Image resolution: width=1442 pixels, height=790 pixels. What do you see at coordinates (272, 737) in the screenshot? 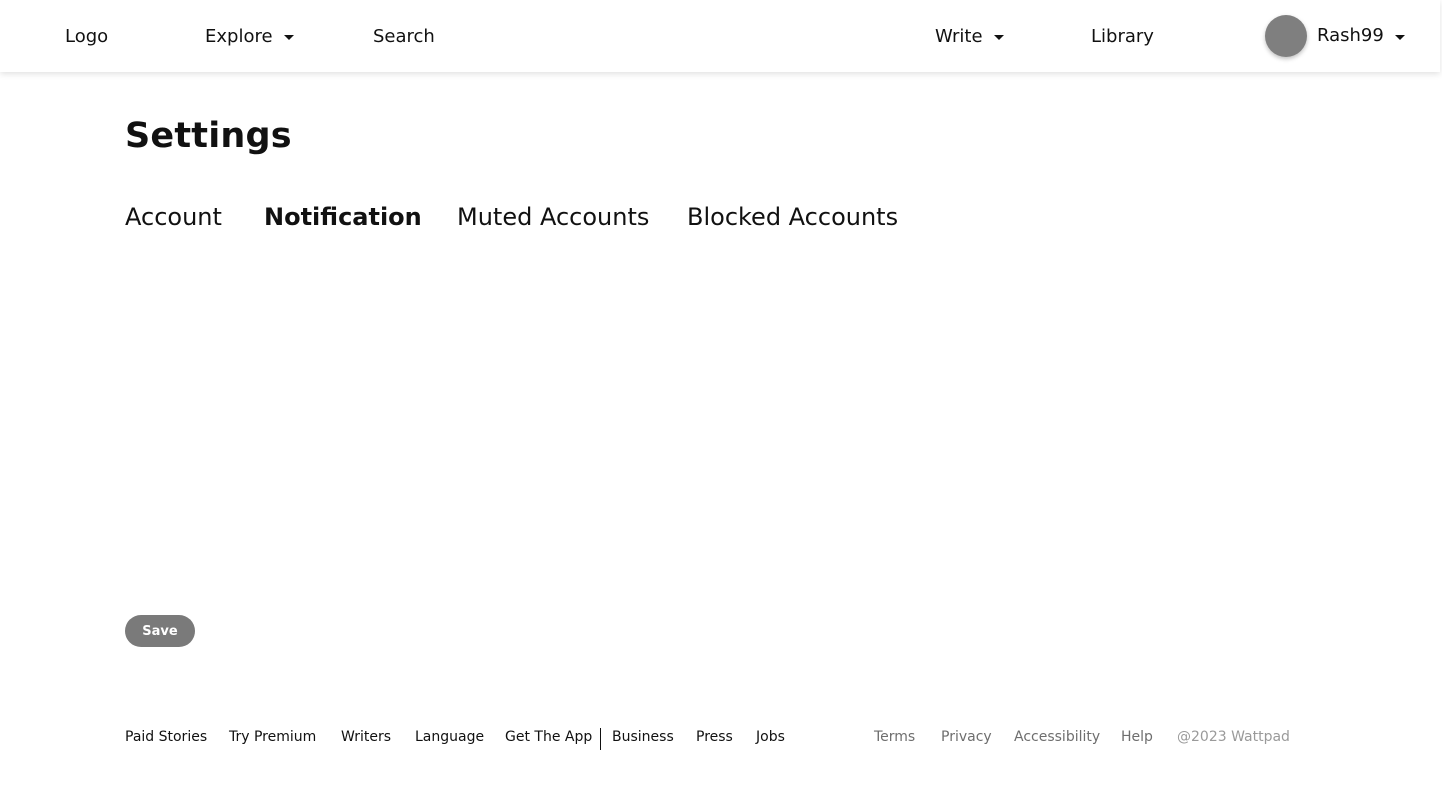
I see `footer-link-try-premium: Try Premium` at bounding box center [272, 737].